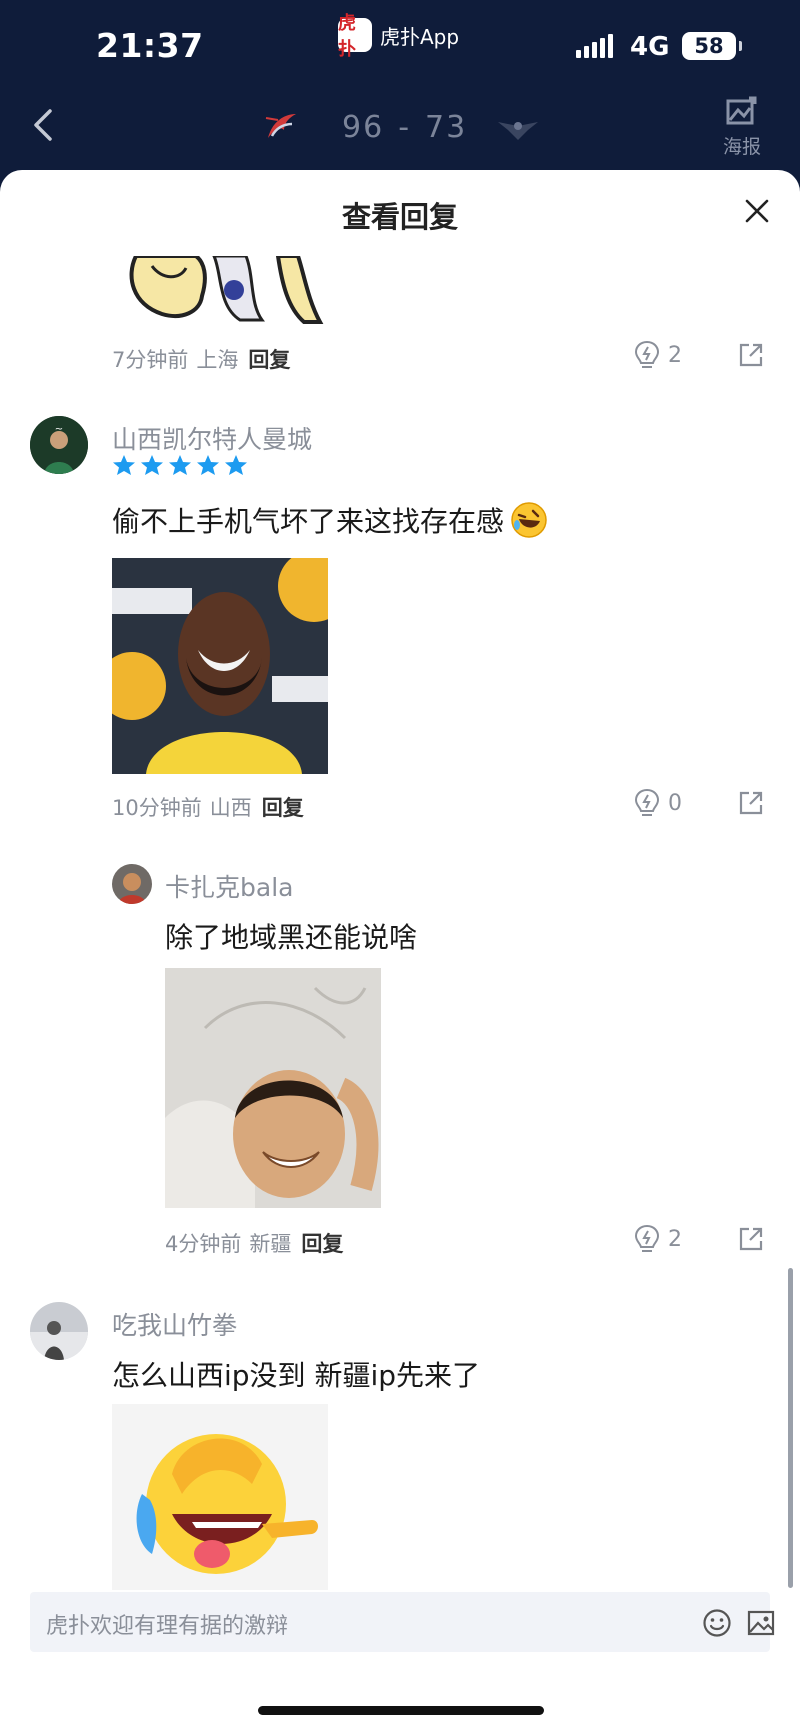 This screenshot has width=800, height=1731. I want to click on comment-text: 偷不上手机气坏了来这找存在感, so click(330, 520).